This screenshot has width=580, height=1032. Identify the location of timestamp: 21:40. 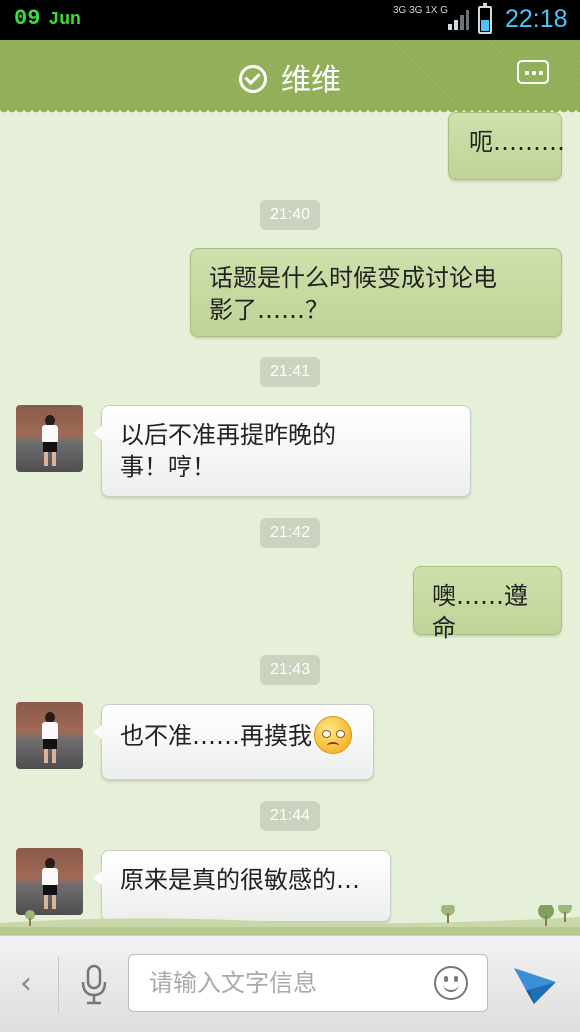
(290, 215).